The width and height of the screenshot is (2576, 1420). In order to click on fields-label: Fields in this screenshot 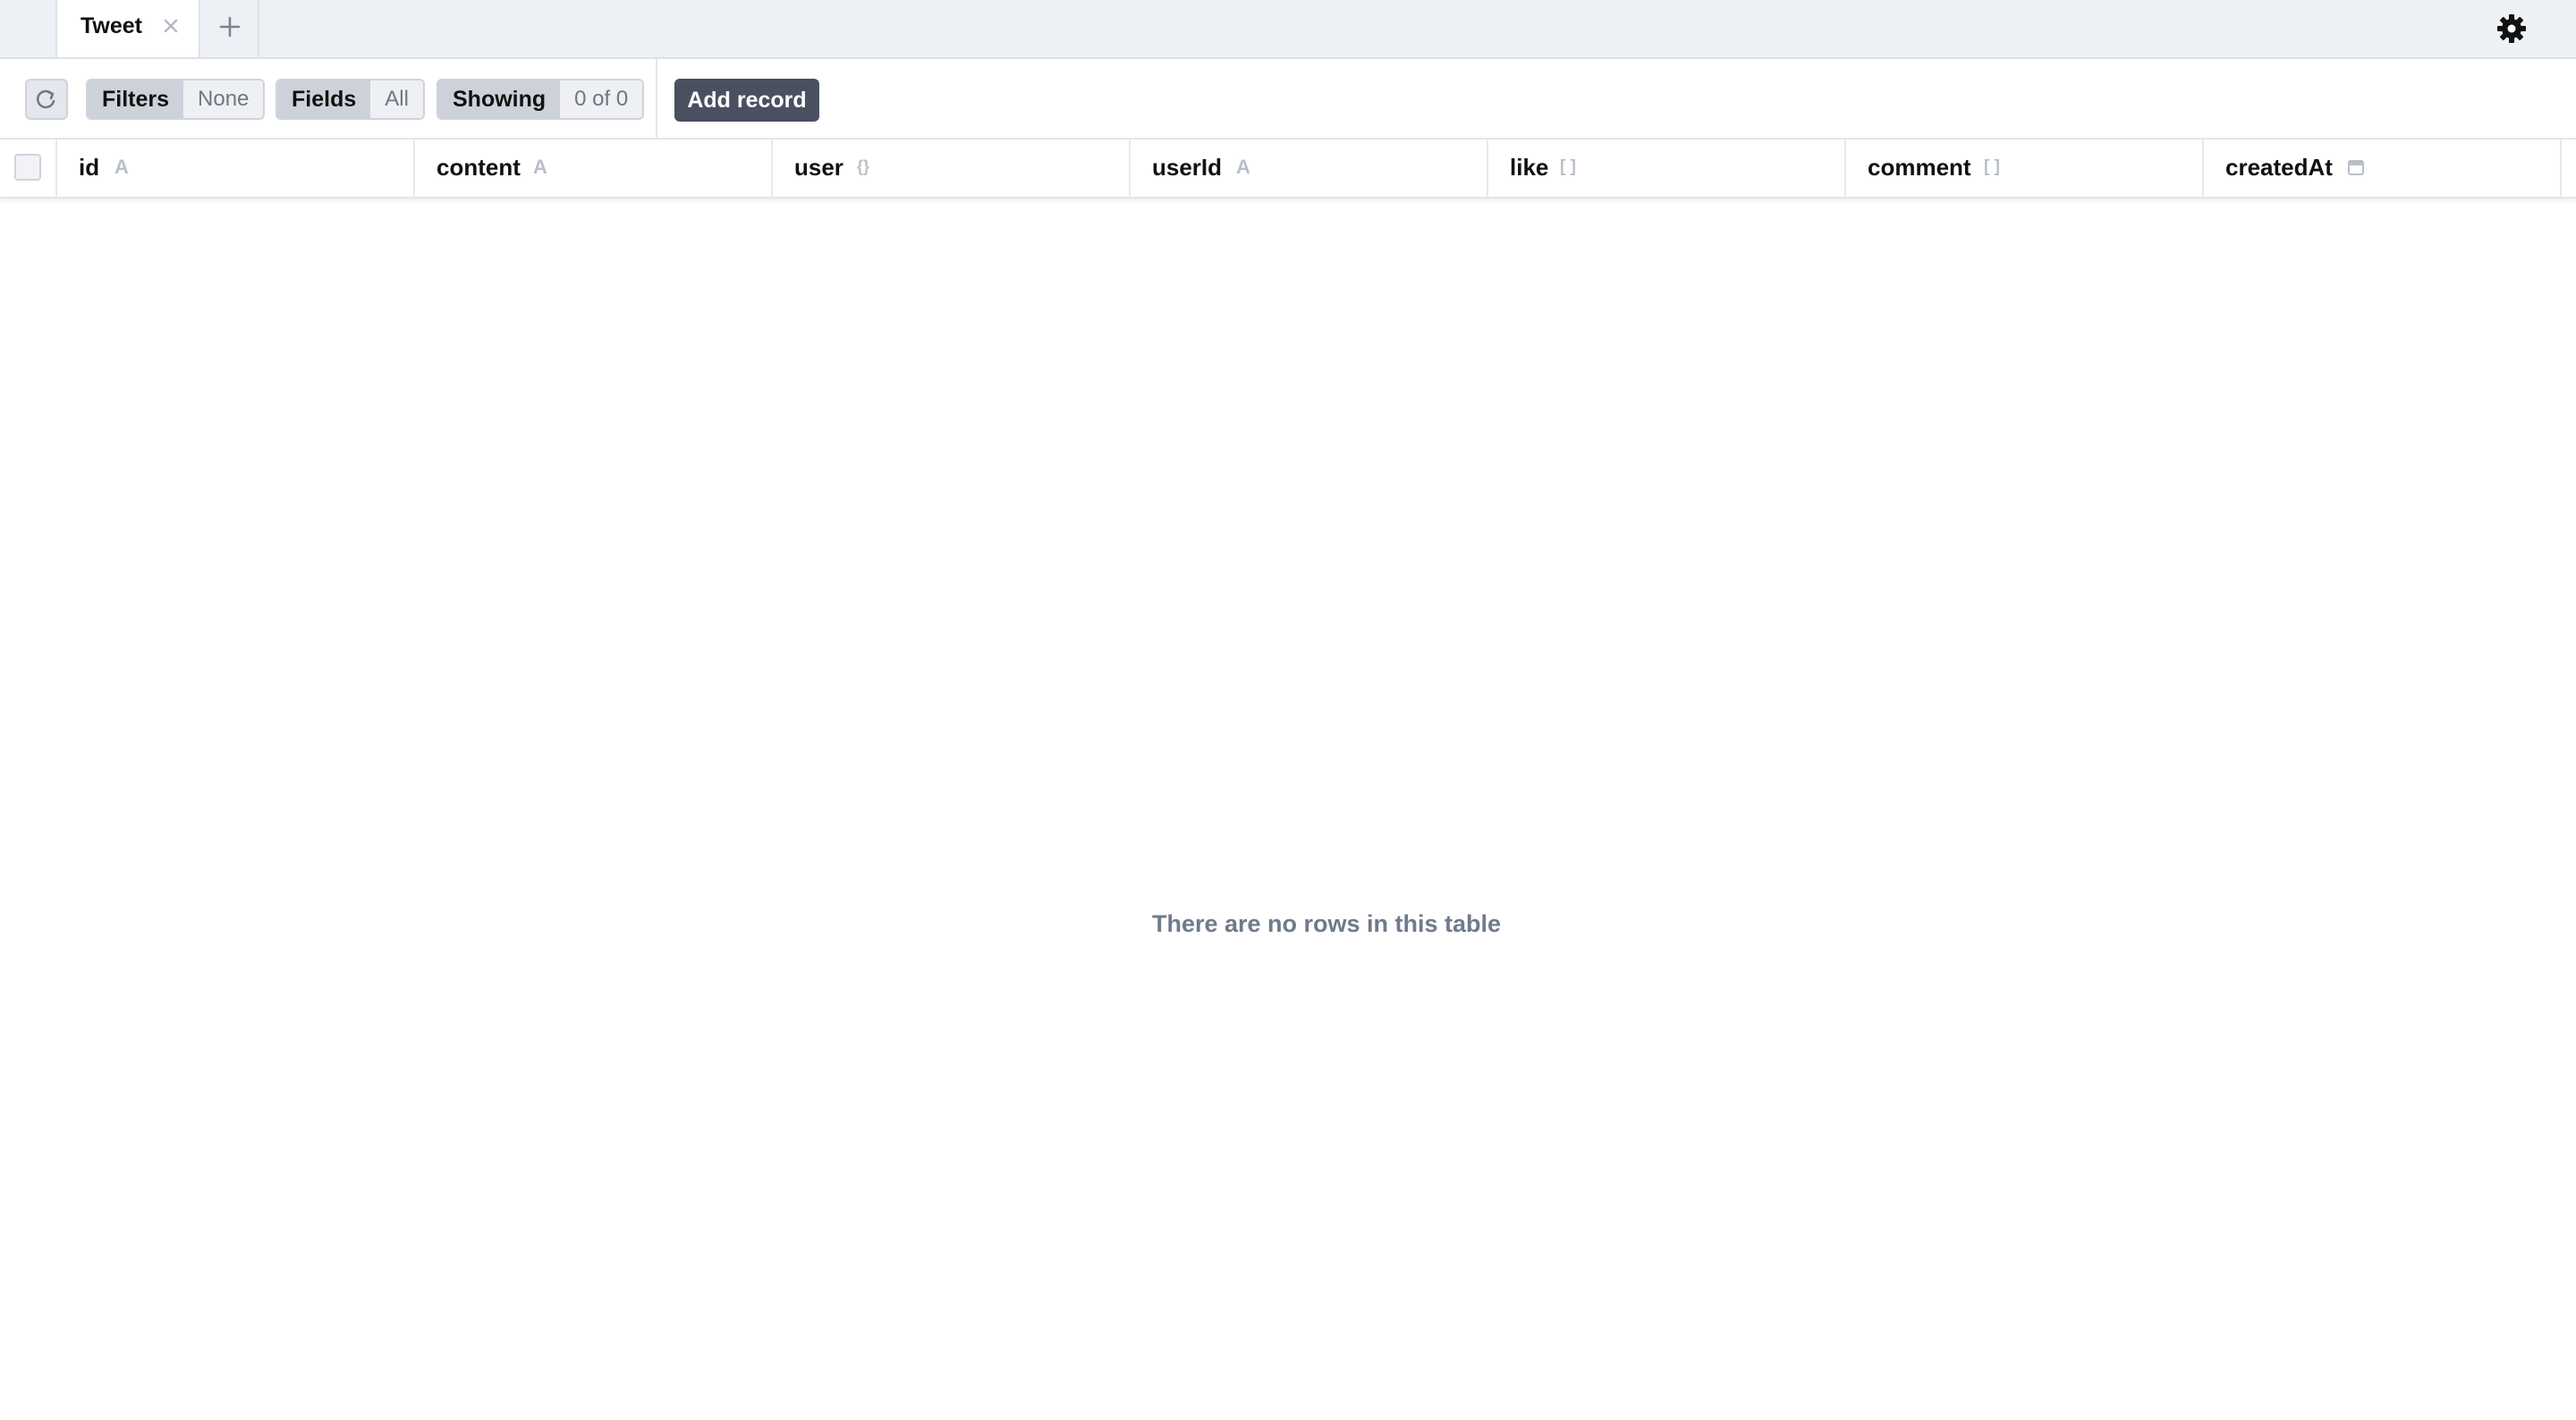, I will do `click(324, 99)`.